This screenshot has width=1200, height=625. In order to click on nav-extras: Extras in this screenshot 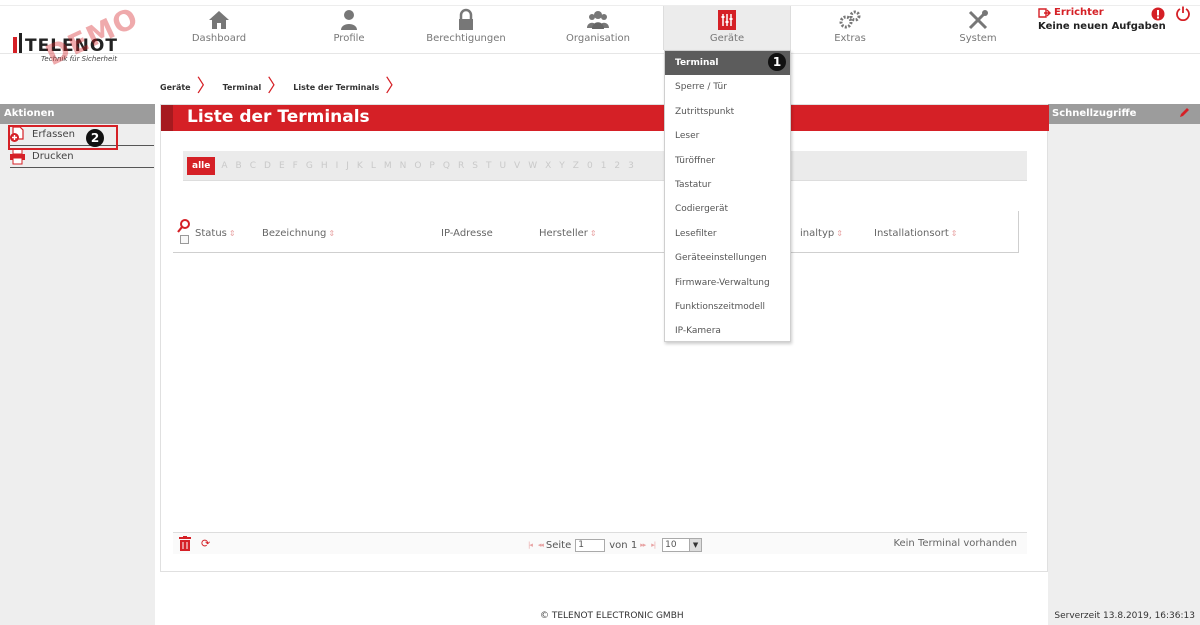, I will do `click(850, 27)`.